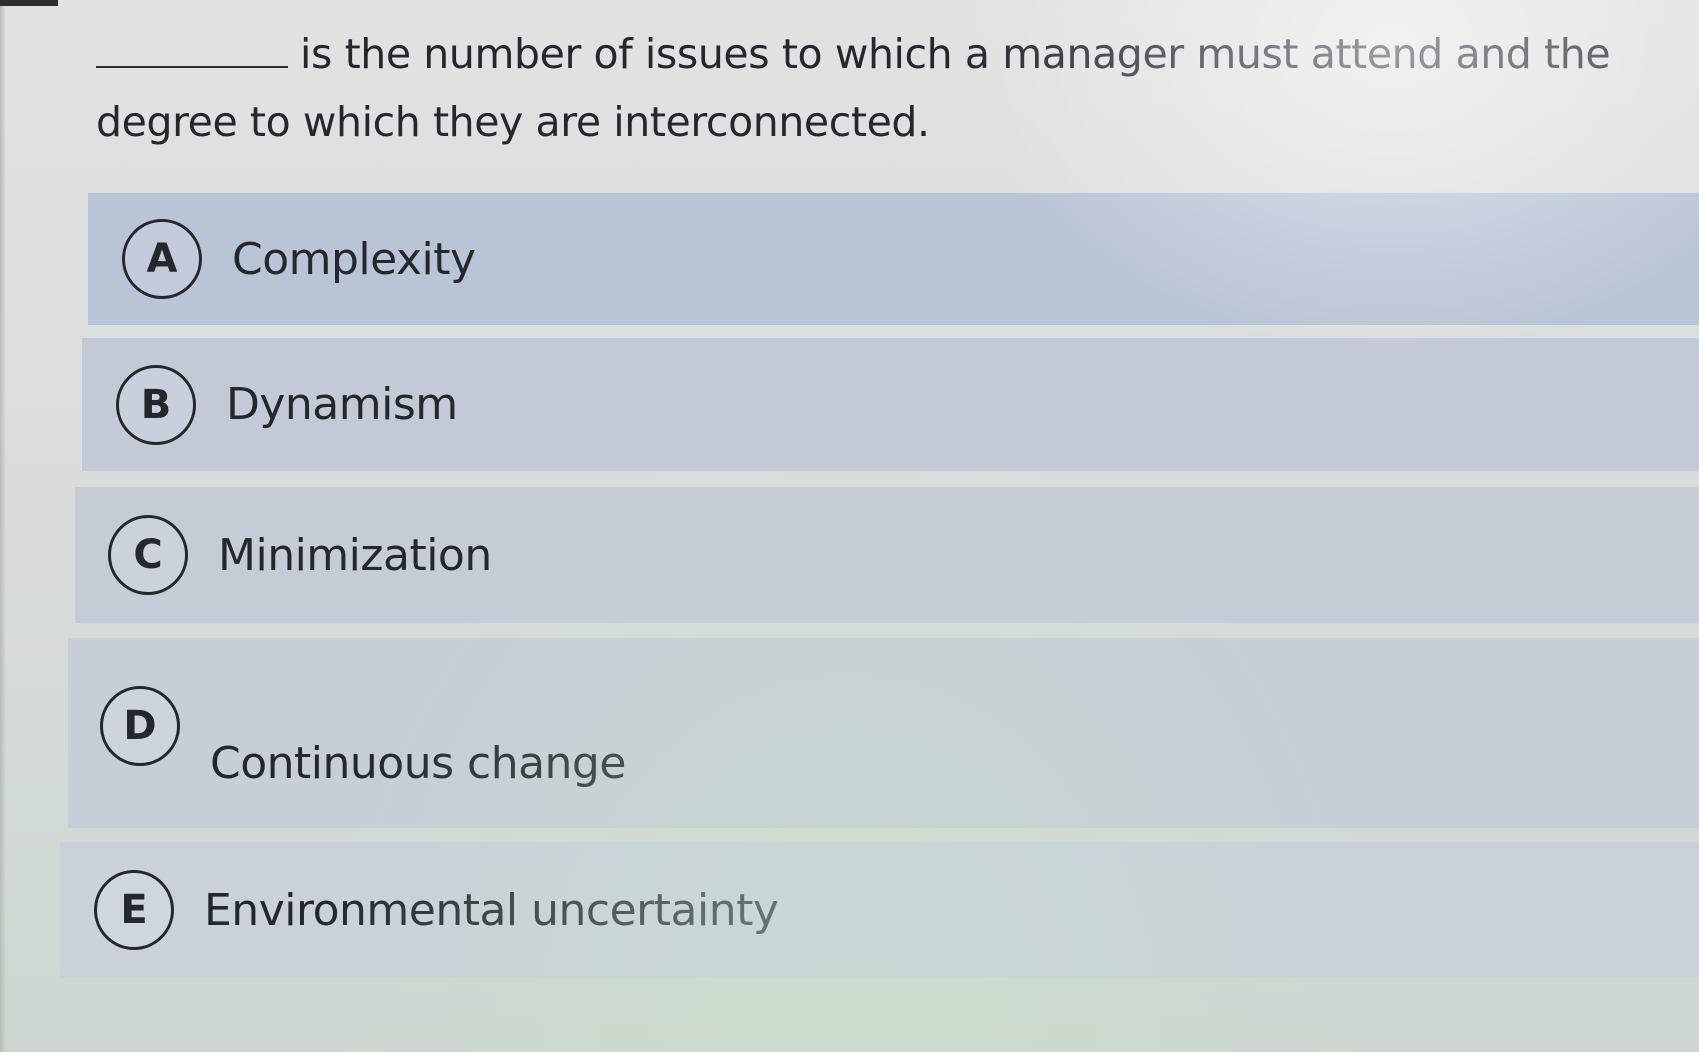 Image resolution: width=1699 pixels, height=1052 pixels. Describe the element at coordinates (162, 259) in the screenshot. I see `option-letter-badge: A` at that location.